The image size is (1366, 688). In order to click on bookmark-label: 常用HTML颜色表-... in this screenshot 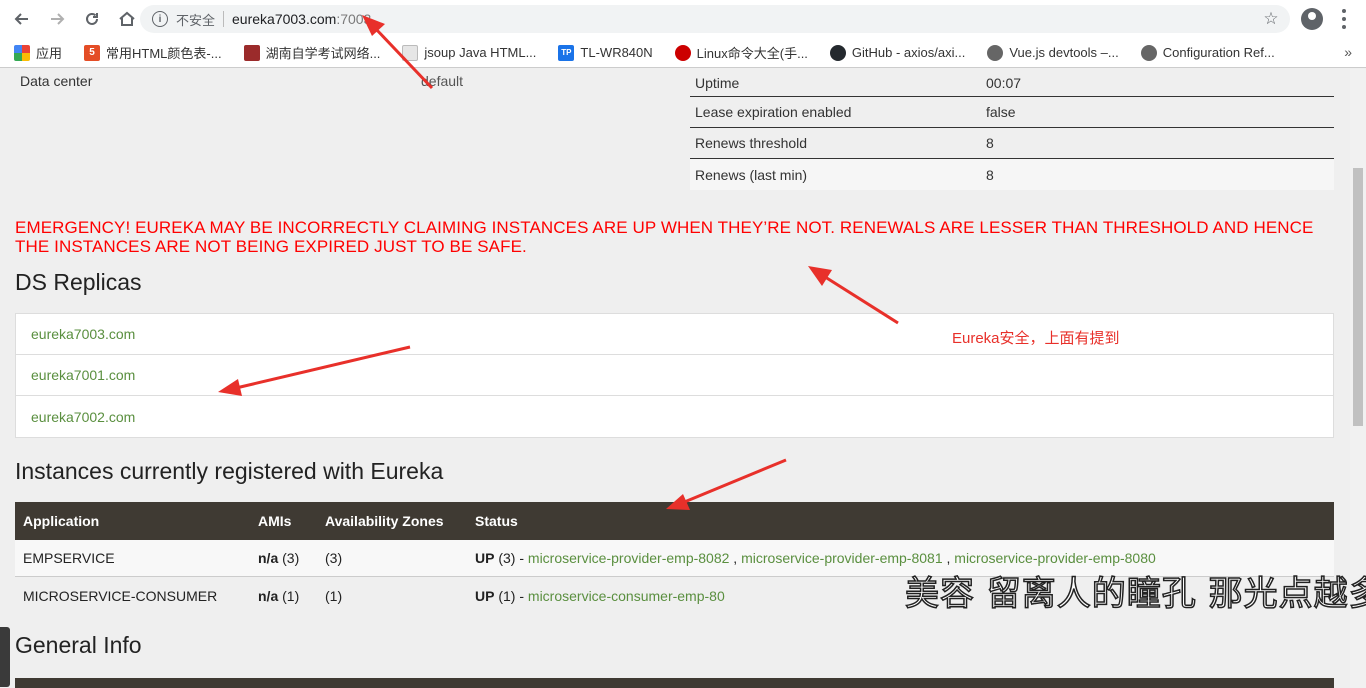, I will do `click(164, 53)`.